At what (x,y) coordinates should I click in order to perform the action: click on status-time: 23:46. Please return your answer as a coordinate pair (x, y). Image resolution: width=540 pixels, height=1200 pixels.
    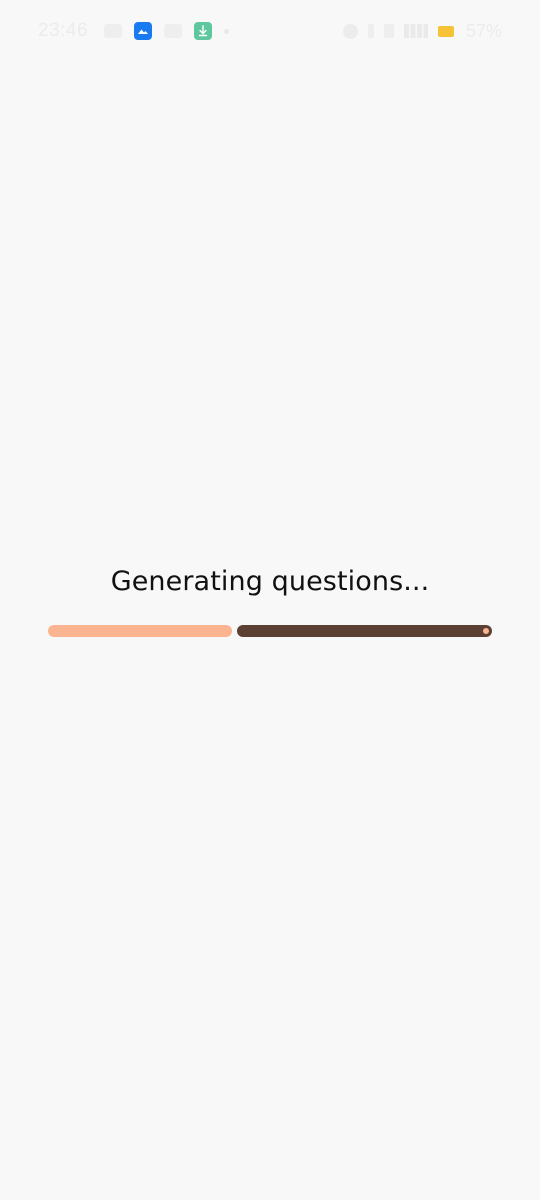
    Looking at the image, I should click on (63, 30).